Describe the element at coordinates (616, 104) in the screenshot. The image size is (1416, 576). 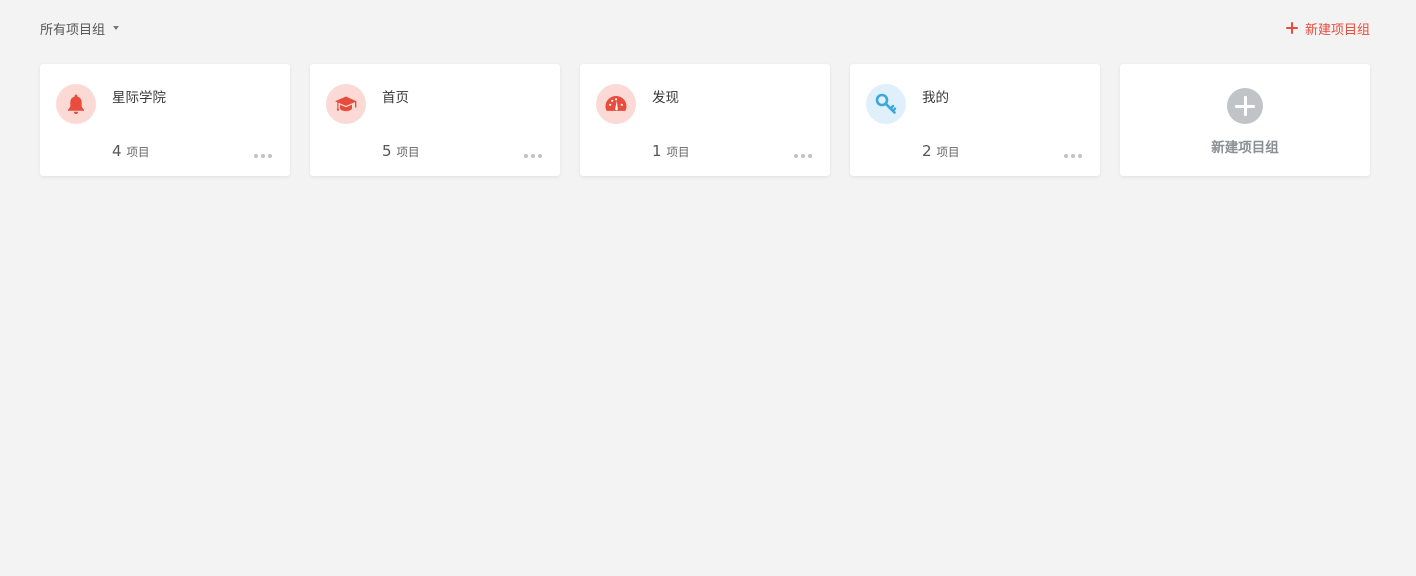
I see `dashboard-icon` at that location.